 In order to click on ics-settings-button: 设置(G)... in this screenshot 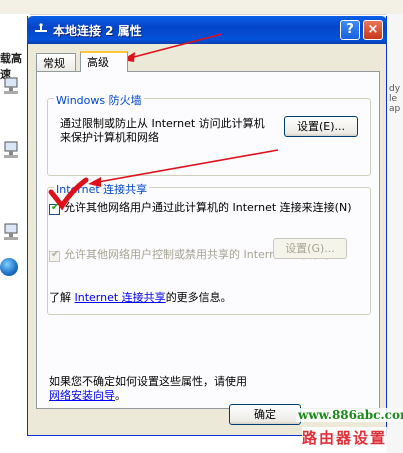, I will do `click(310, 248)`.